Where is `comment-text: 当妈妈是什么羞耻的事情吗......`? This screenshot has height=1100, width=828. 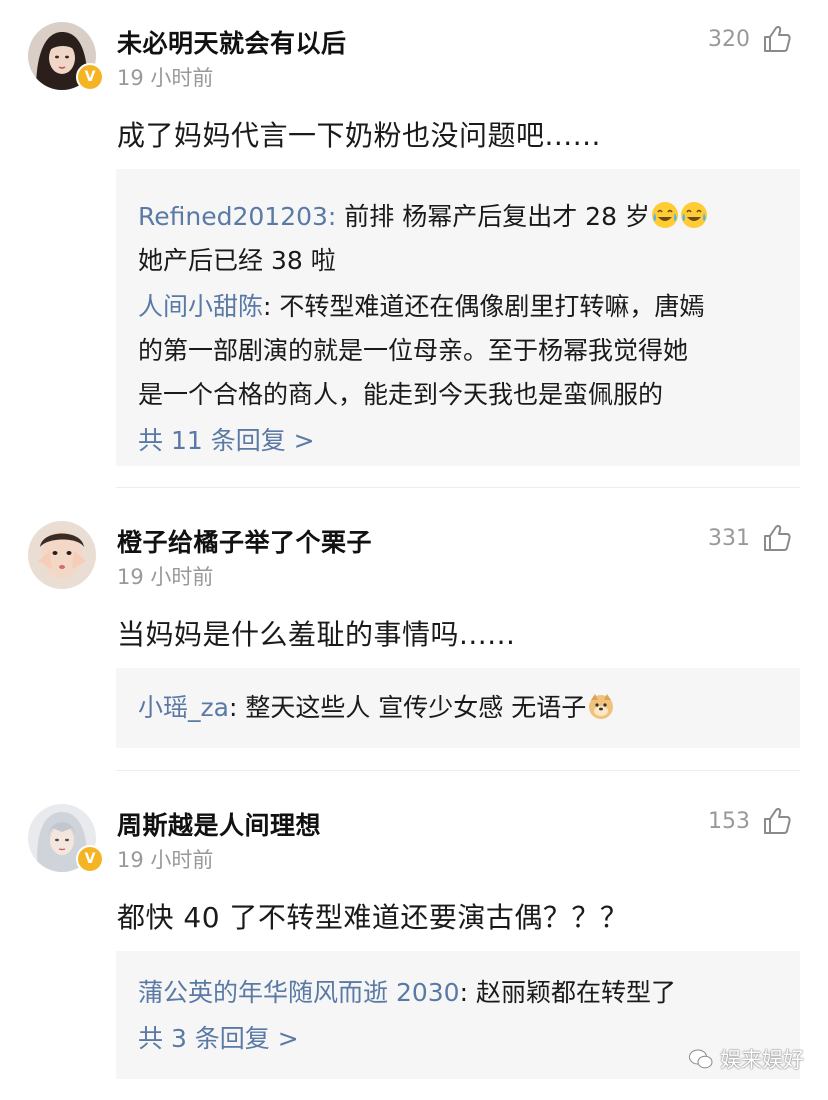 comment-text: 当妈妈是什么羞耻的事情吗...... is located at coordinates (316, 634).